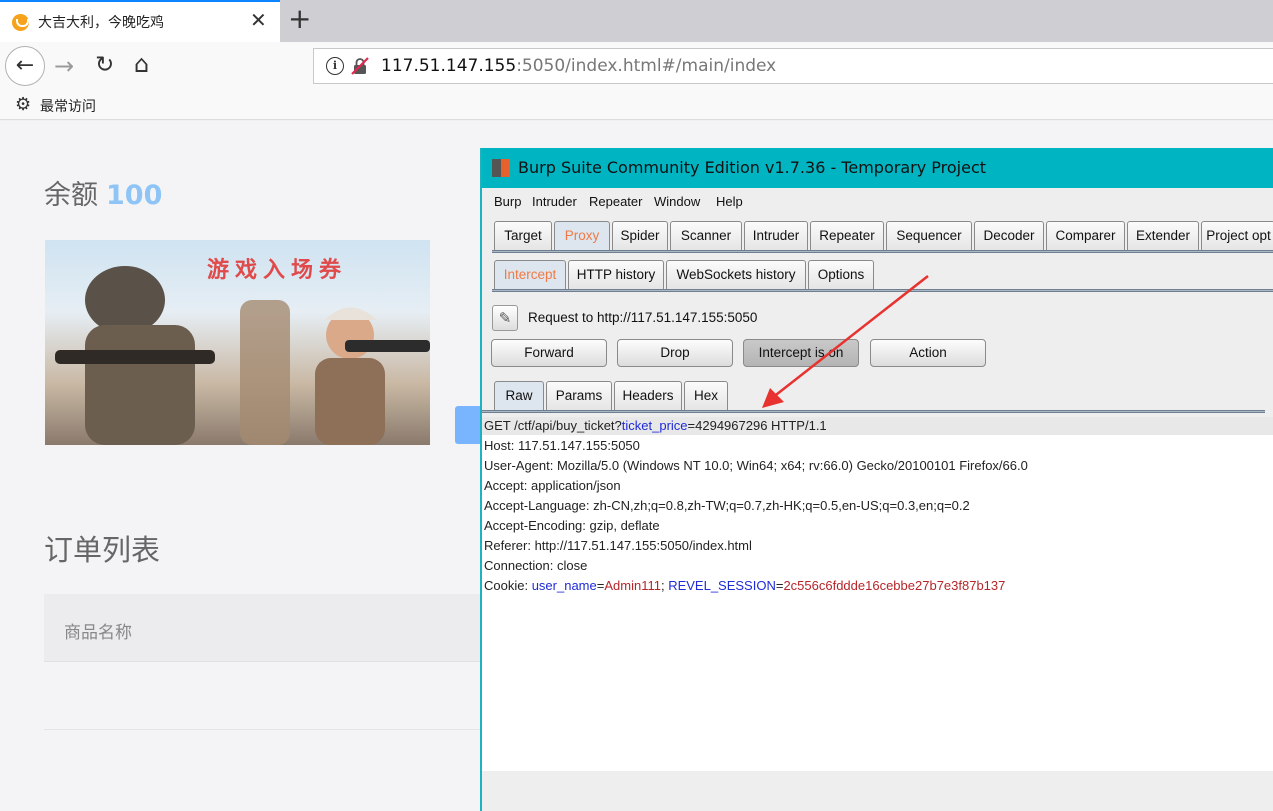  Describe the element at coordinates (299, 19) in the screenshot. I see `new-tab-button: +` at that location.